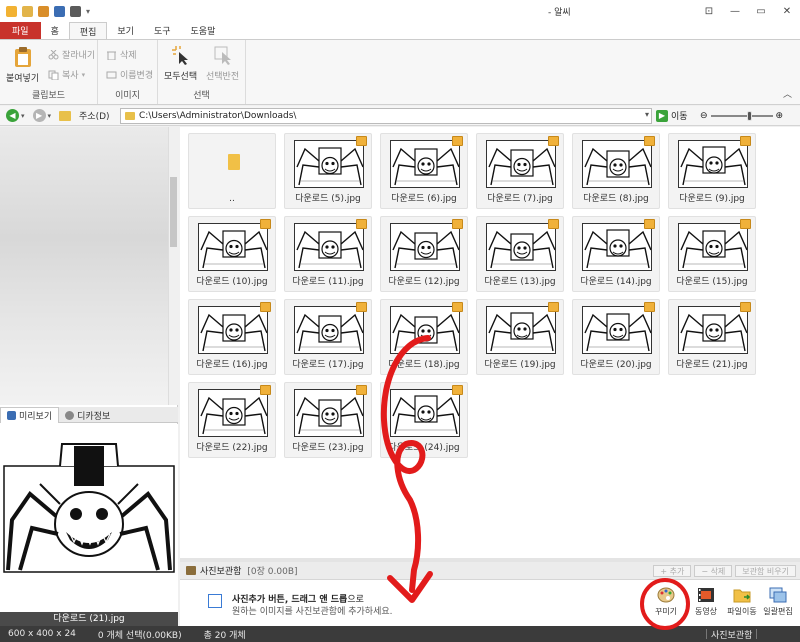 The width and height of the screenshot is (800, 642). Describe the element at coordinates (679, 117) in the screenshot. I see `go-label: 이동` at that location.